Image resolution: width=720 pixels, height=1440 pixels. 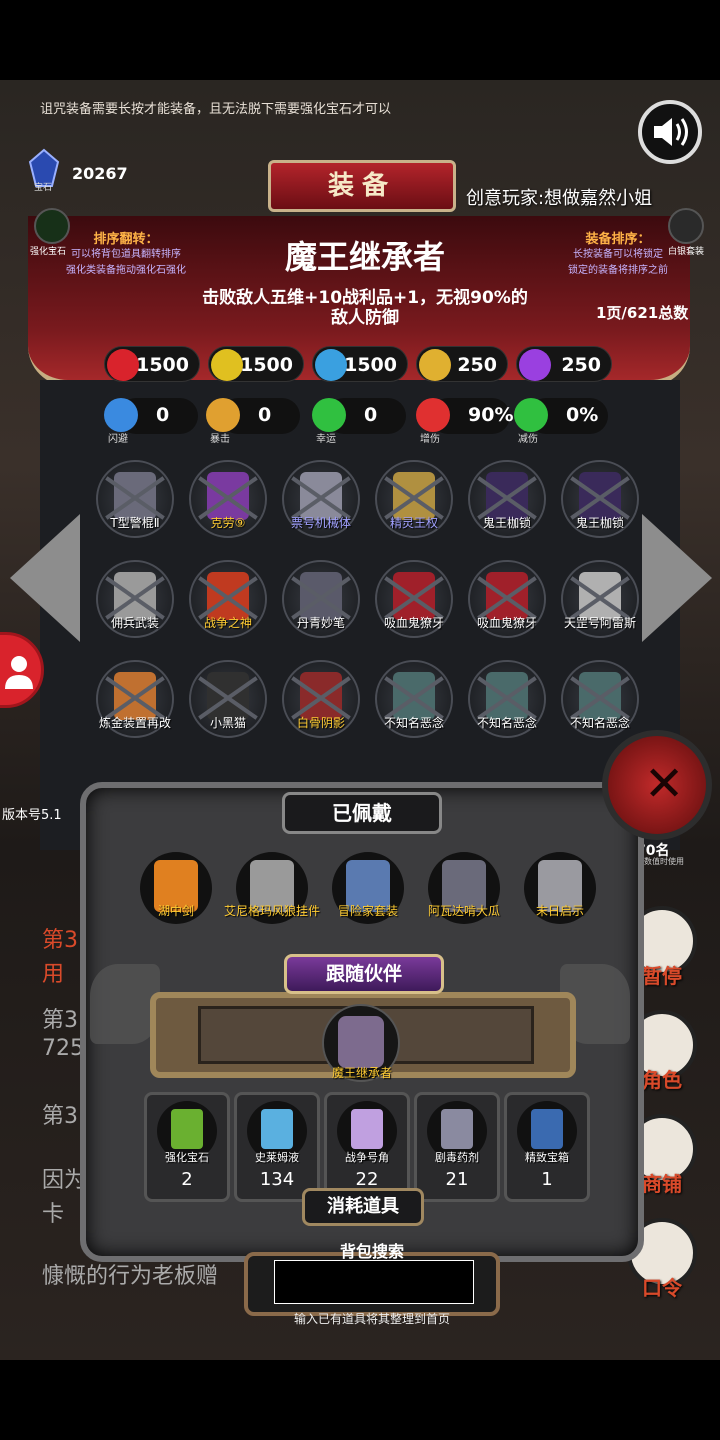 I want to click on consumable-item: 强化宝石 2, so click(x=187, y=1147).